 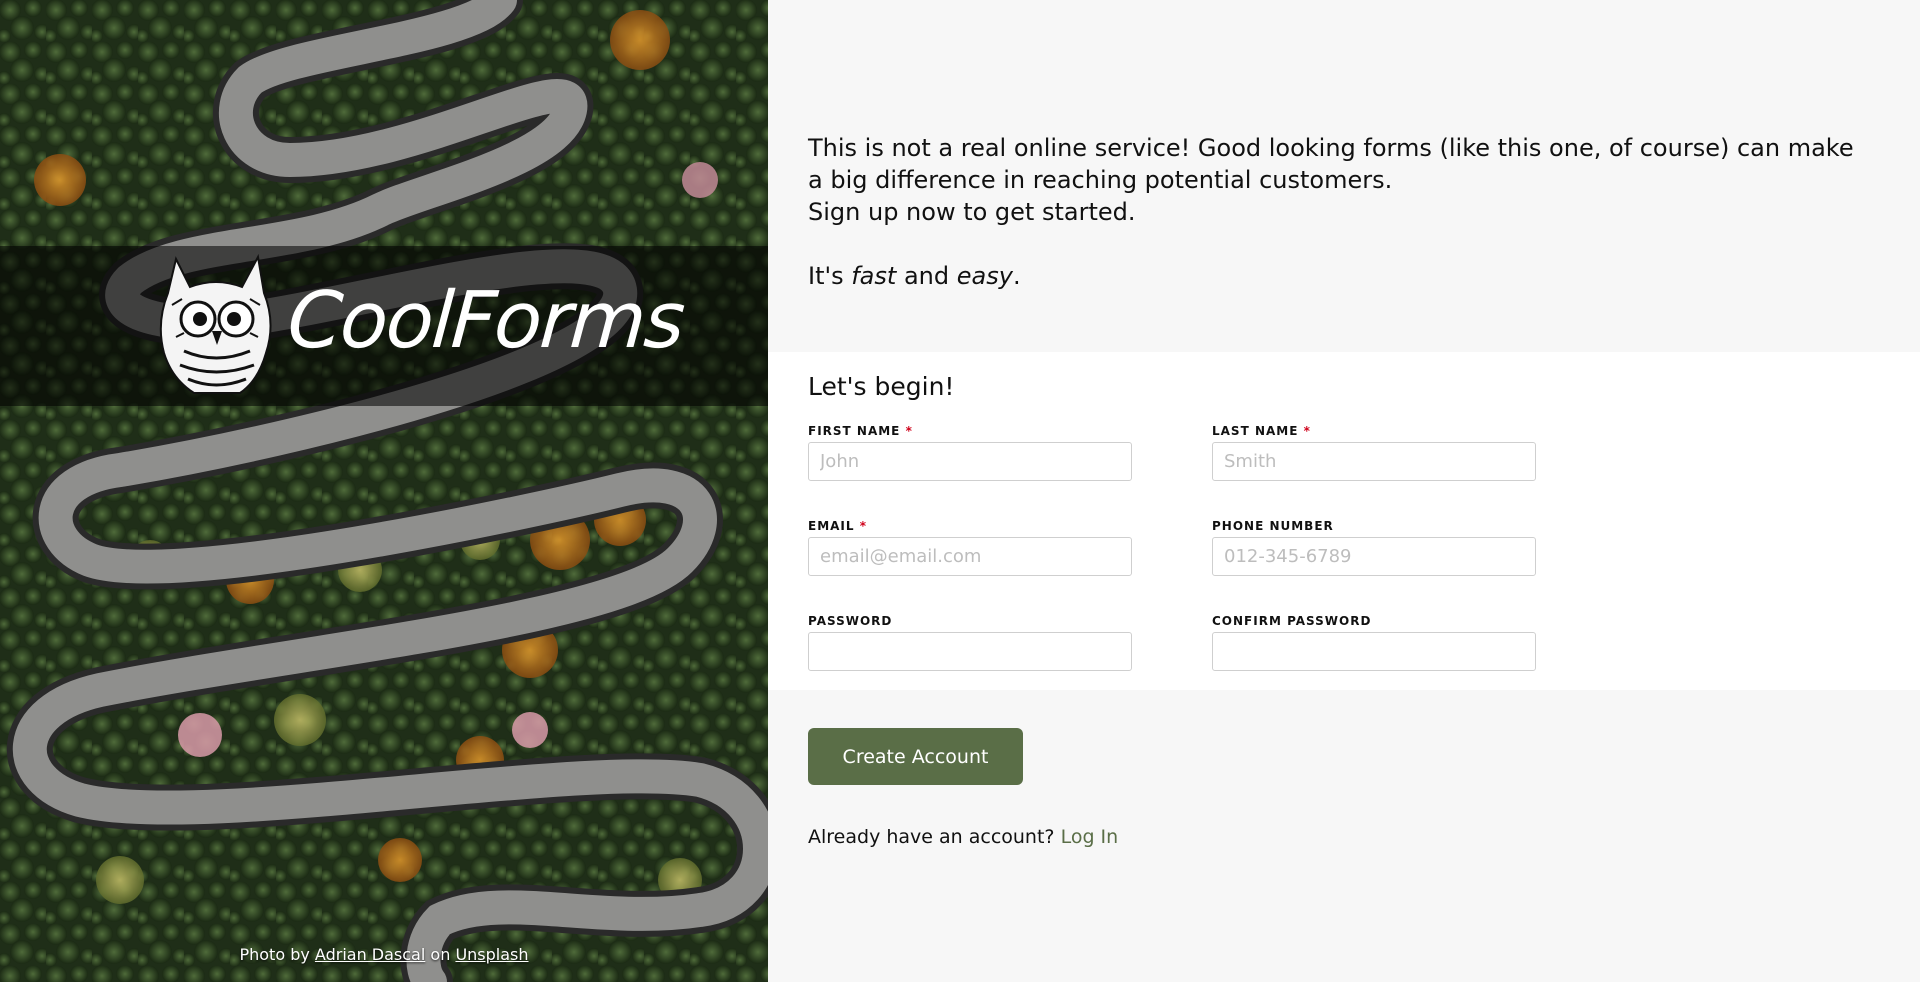 What do you see at coordinates (1292, 621) in the screenshot?
I see `confirm-password-label: CONFIRM PASSWORD` at bounding box center [1292, 621].